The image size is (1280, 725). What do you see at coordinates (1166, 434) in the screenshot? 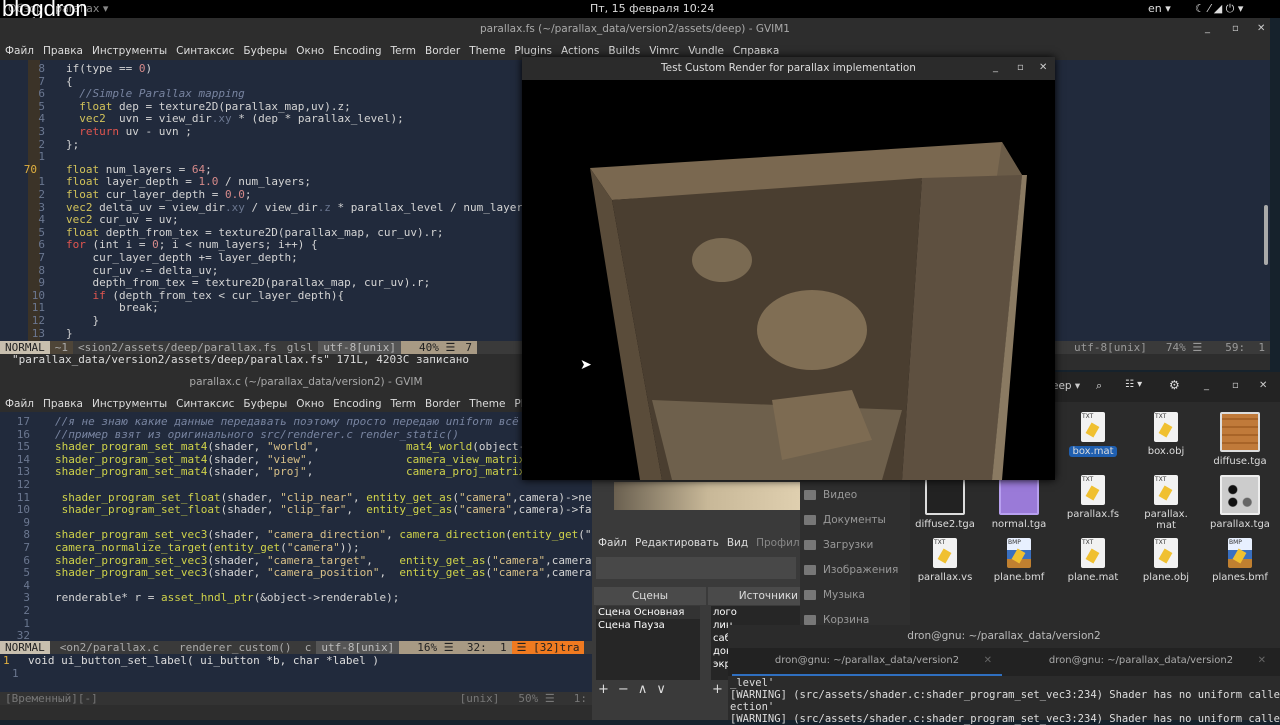
I see `file-item: TXT box.obj` at bounding box center [1166, 434].